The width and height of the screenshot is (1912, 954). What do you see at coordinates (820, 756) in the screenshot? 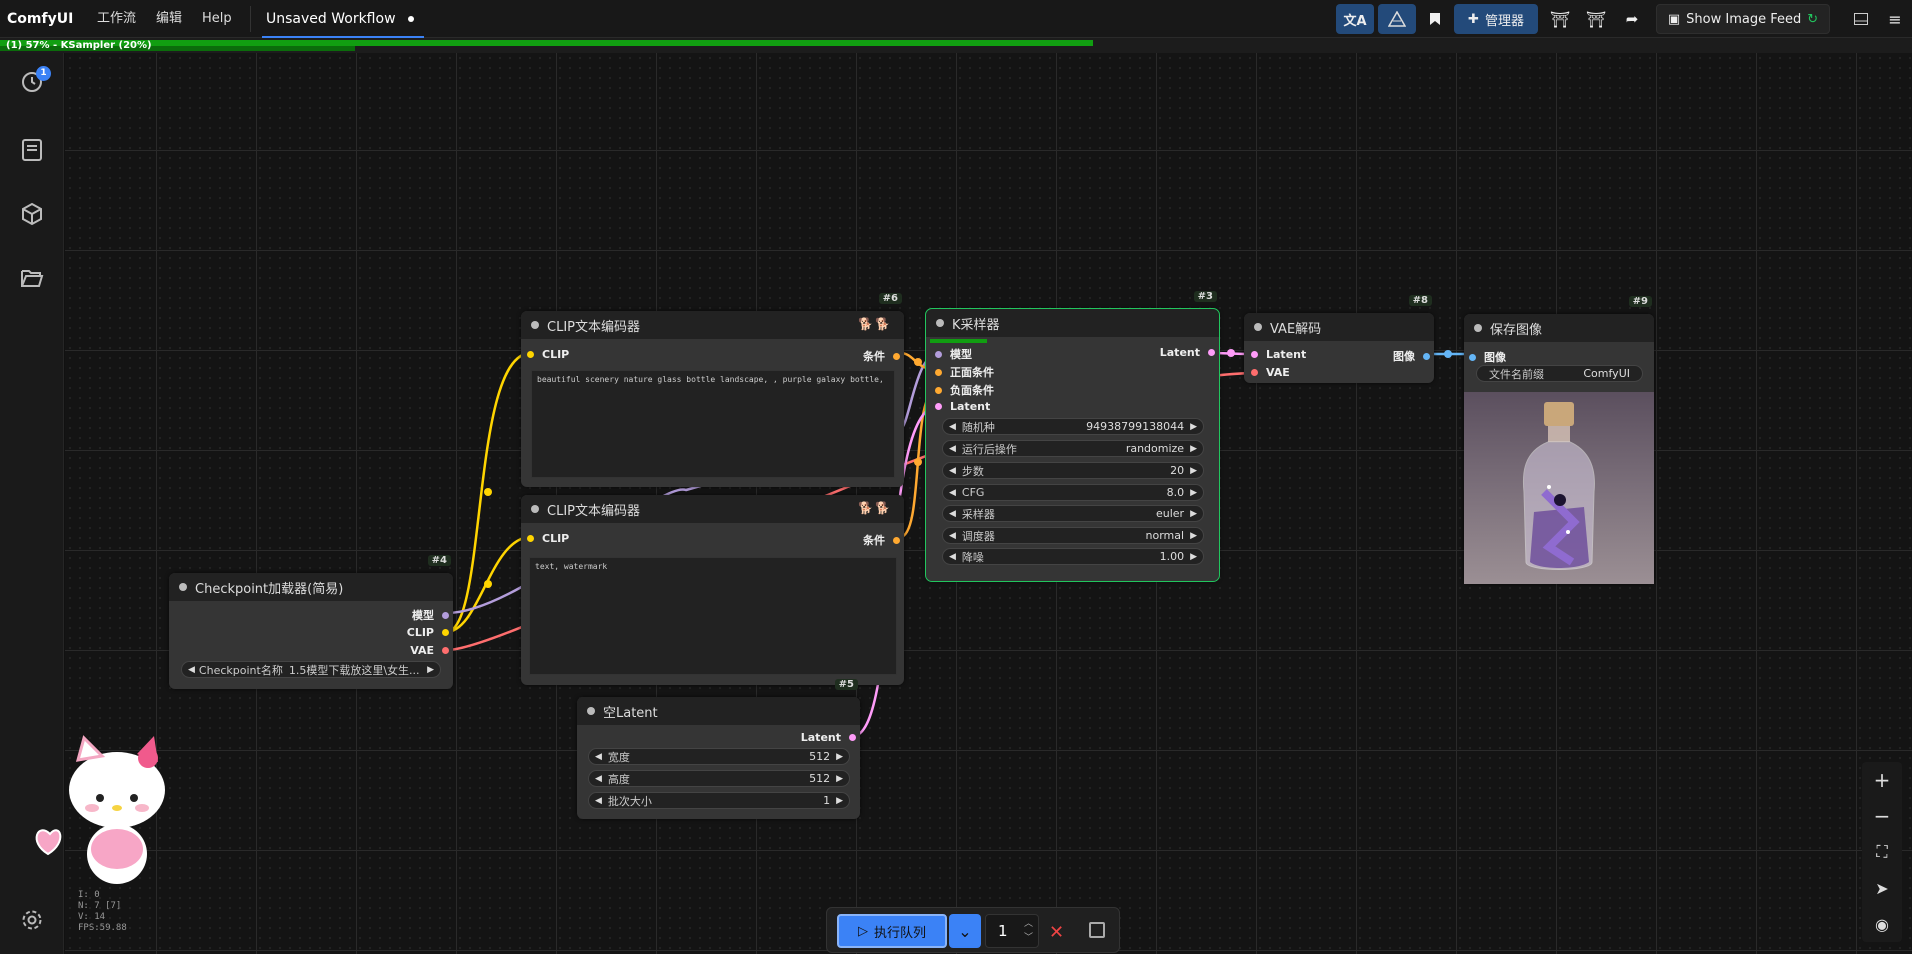
I see `widget-value: 512` at bounding box center [820, 756].